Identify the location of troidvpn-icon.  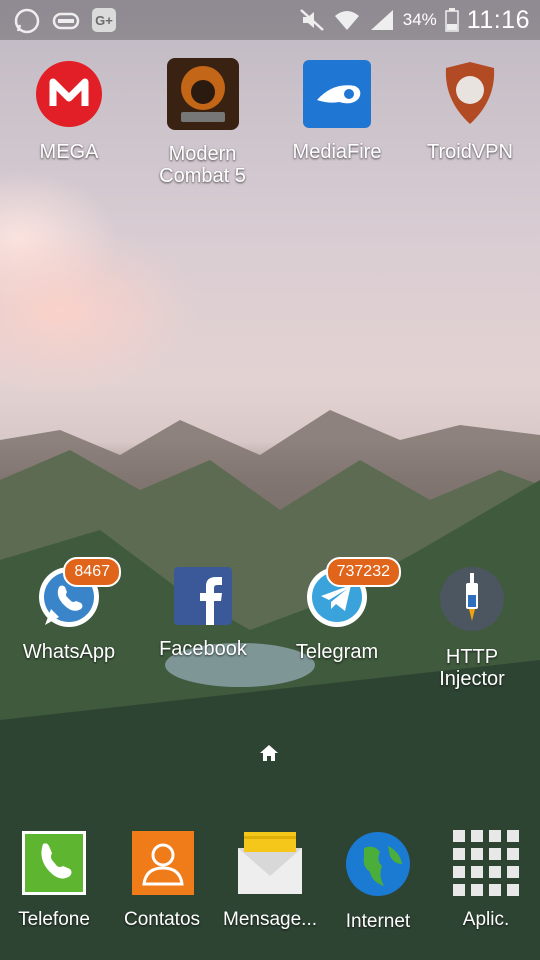
(470, 93).